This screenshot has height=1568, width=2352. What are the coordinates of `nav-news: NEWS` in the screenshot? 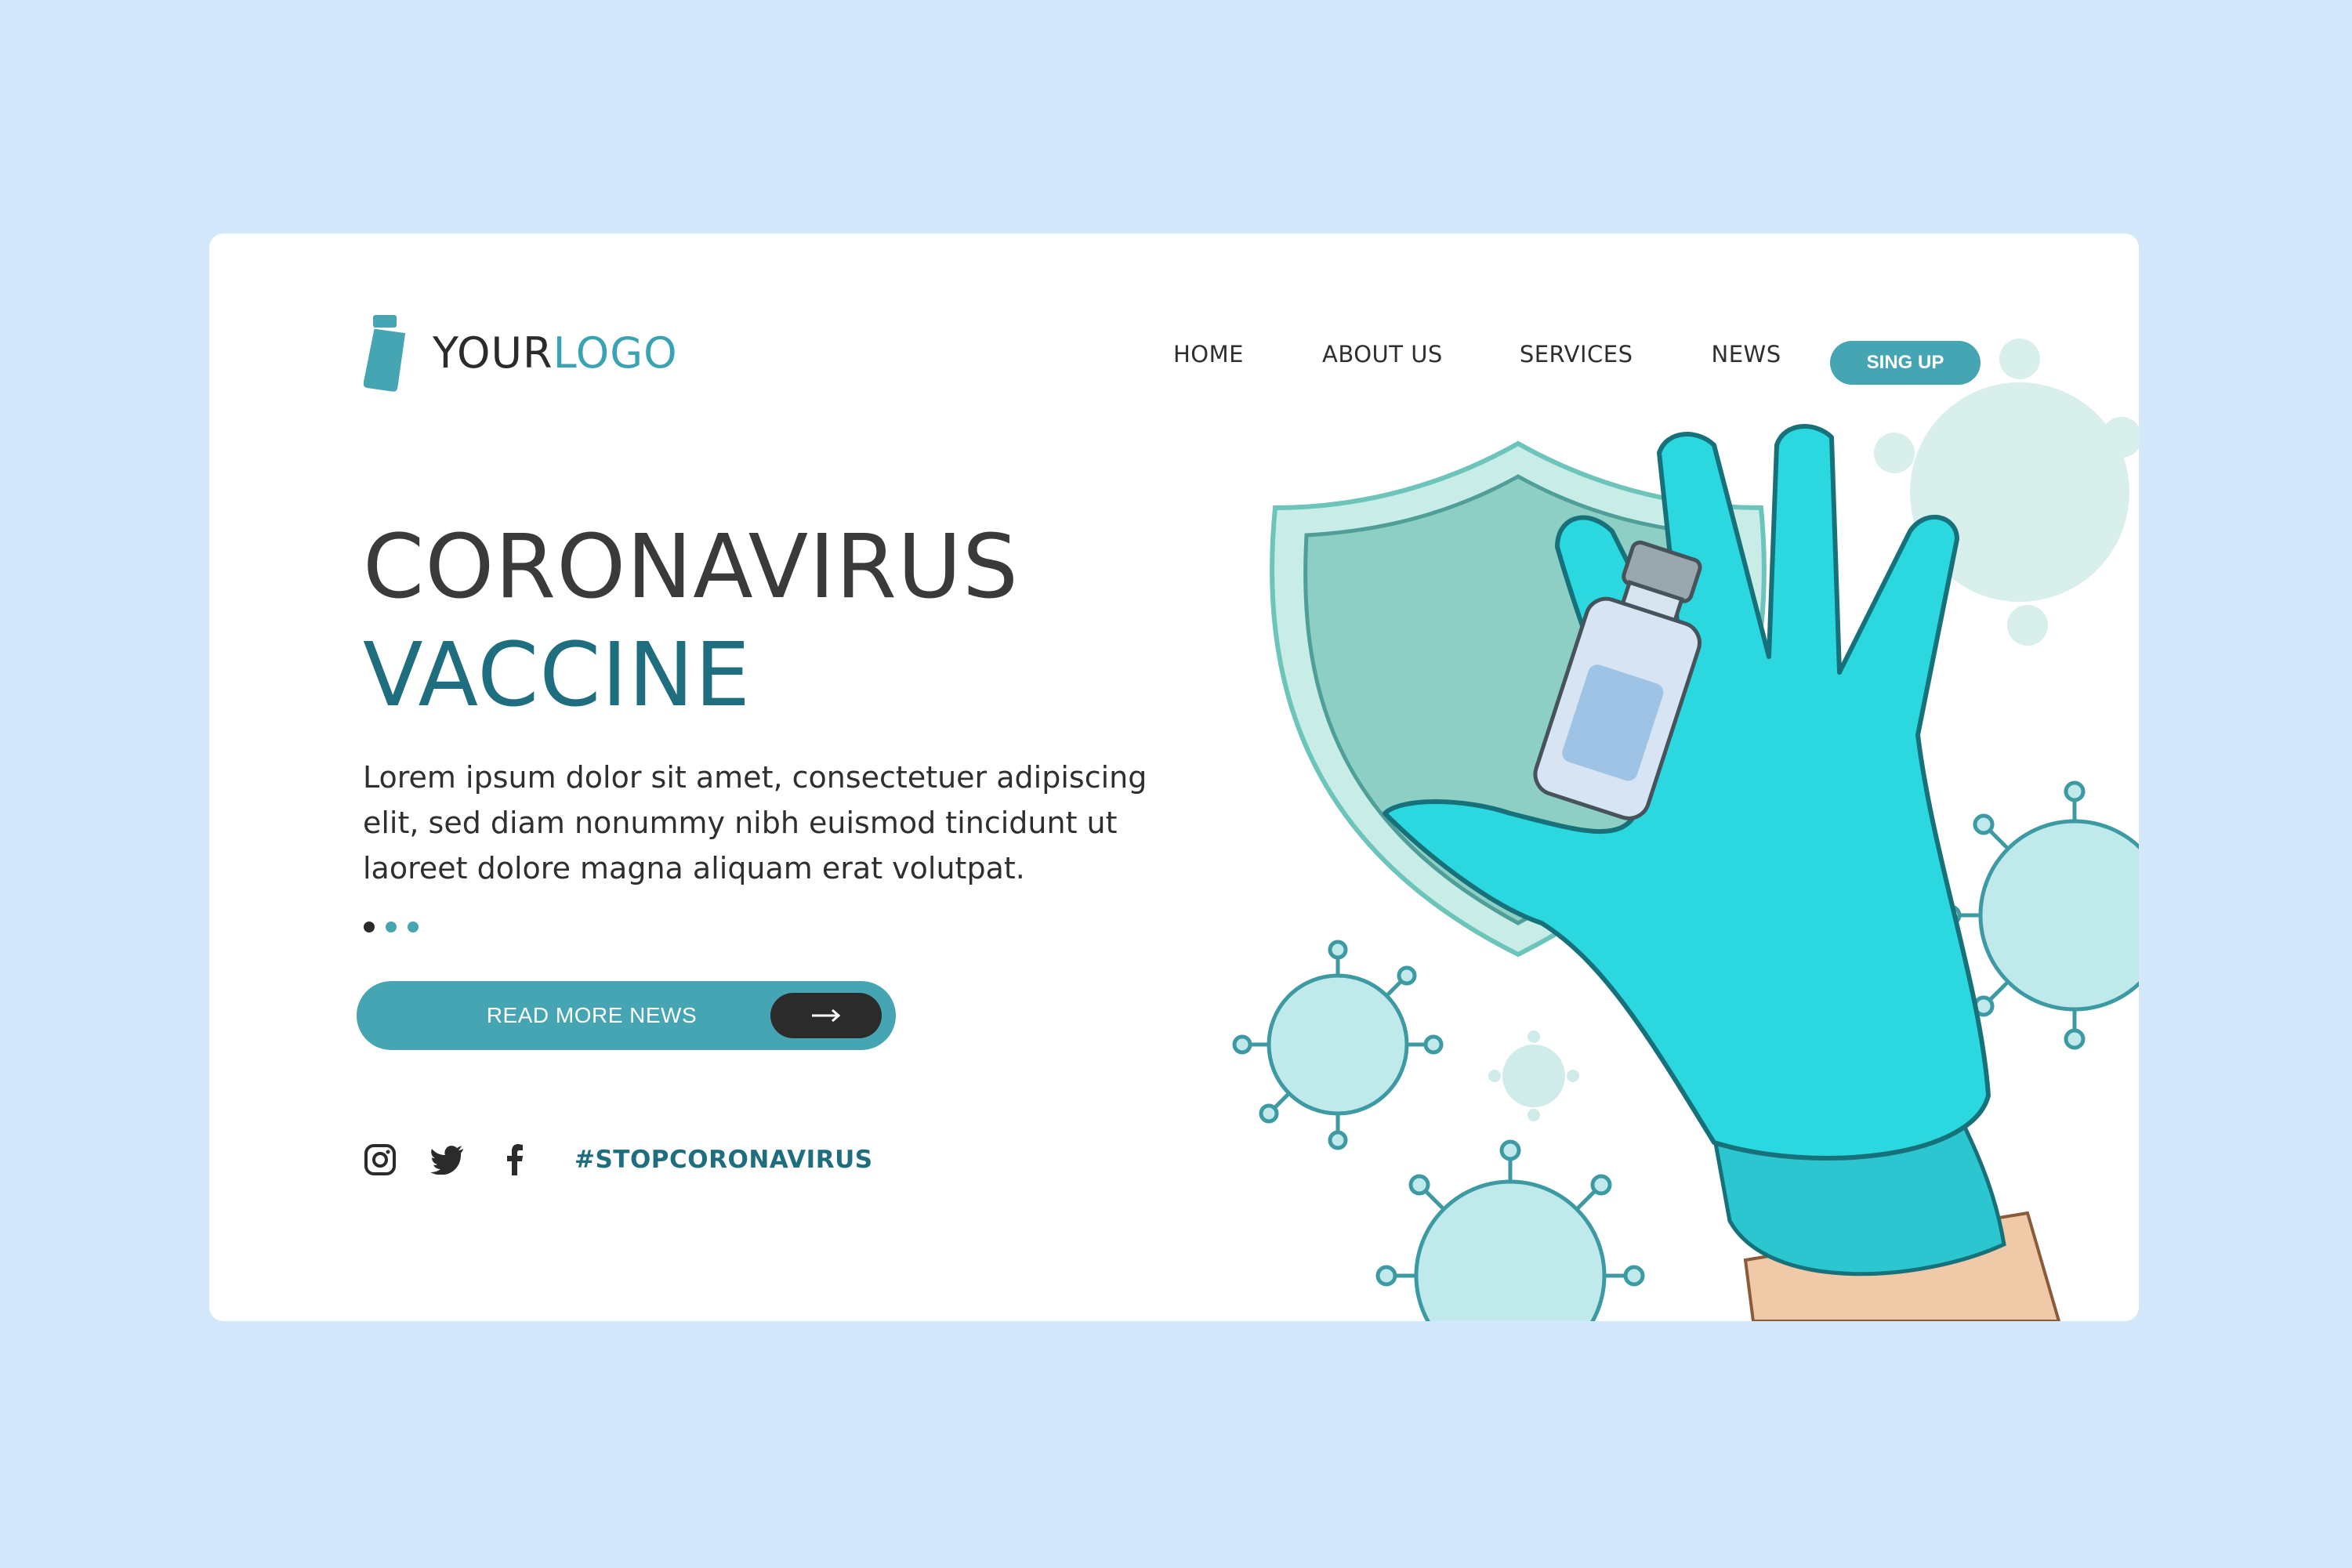 It's located at (1747, 355).